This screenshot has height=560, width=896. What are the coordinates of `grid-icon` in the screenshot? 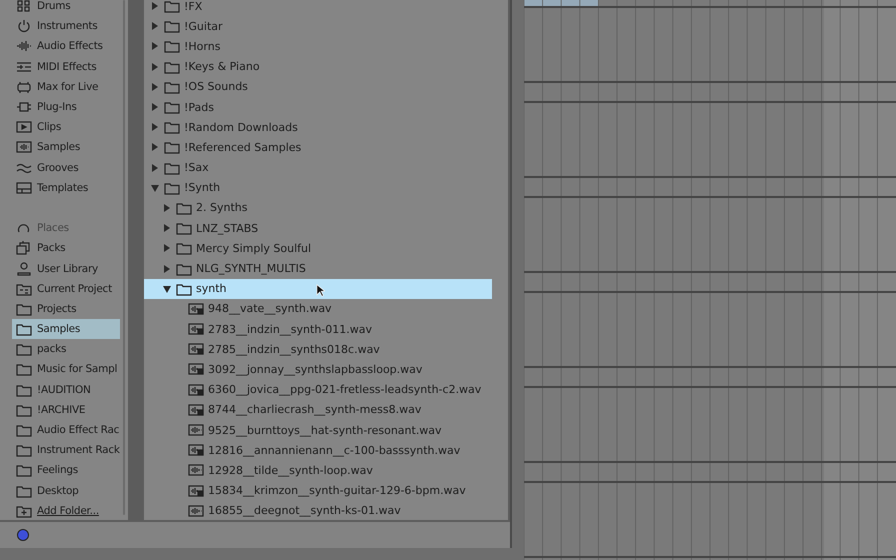 It's located at (24, 7).